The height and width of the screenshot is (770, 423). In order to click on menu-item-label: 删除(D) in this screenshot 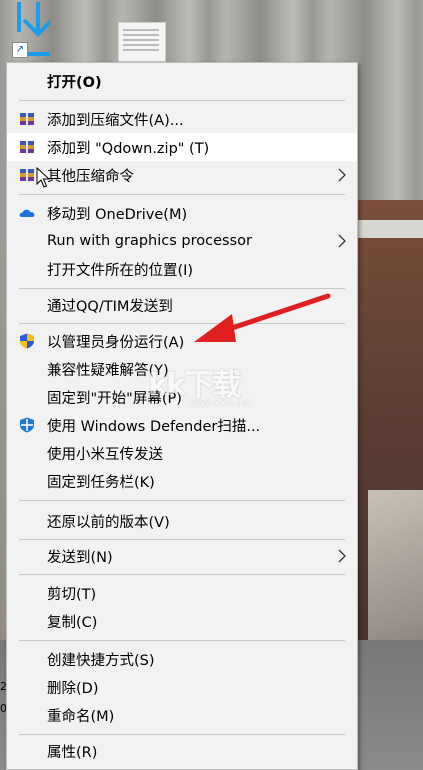, I will do `click(73, 688)`.